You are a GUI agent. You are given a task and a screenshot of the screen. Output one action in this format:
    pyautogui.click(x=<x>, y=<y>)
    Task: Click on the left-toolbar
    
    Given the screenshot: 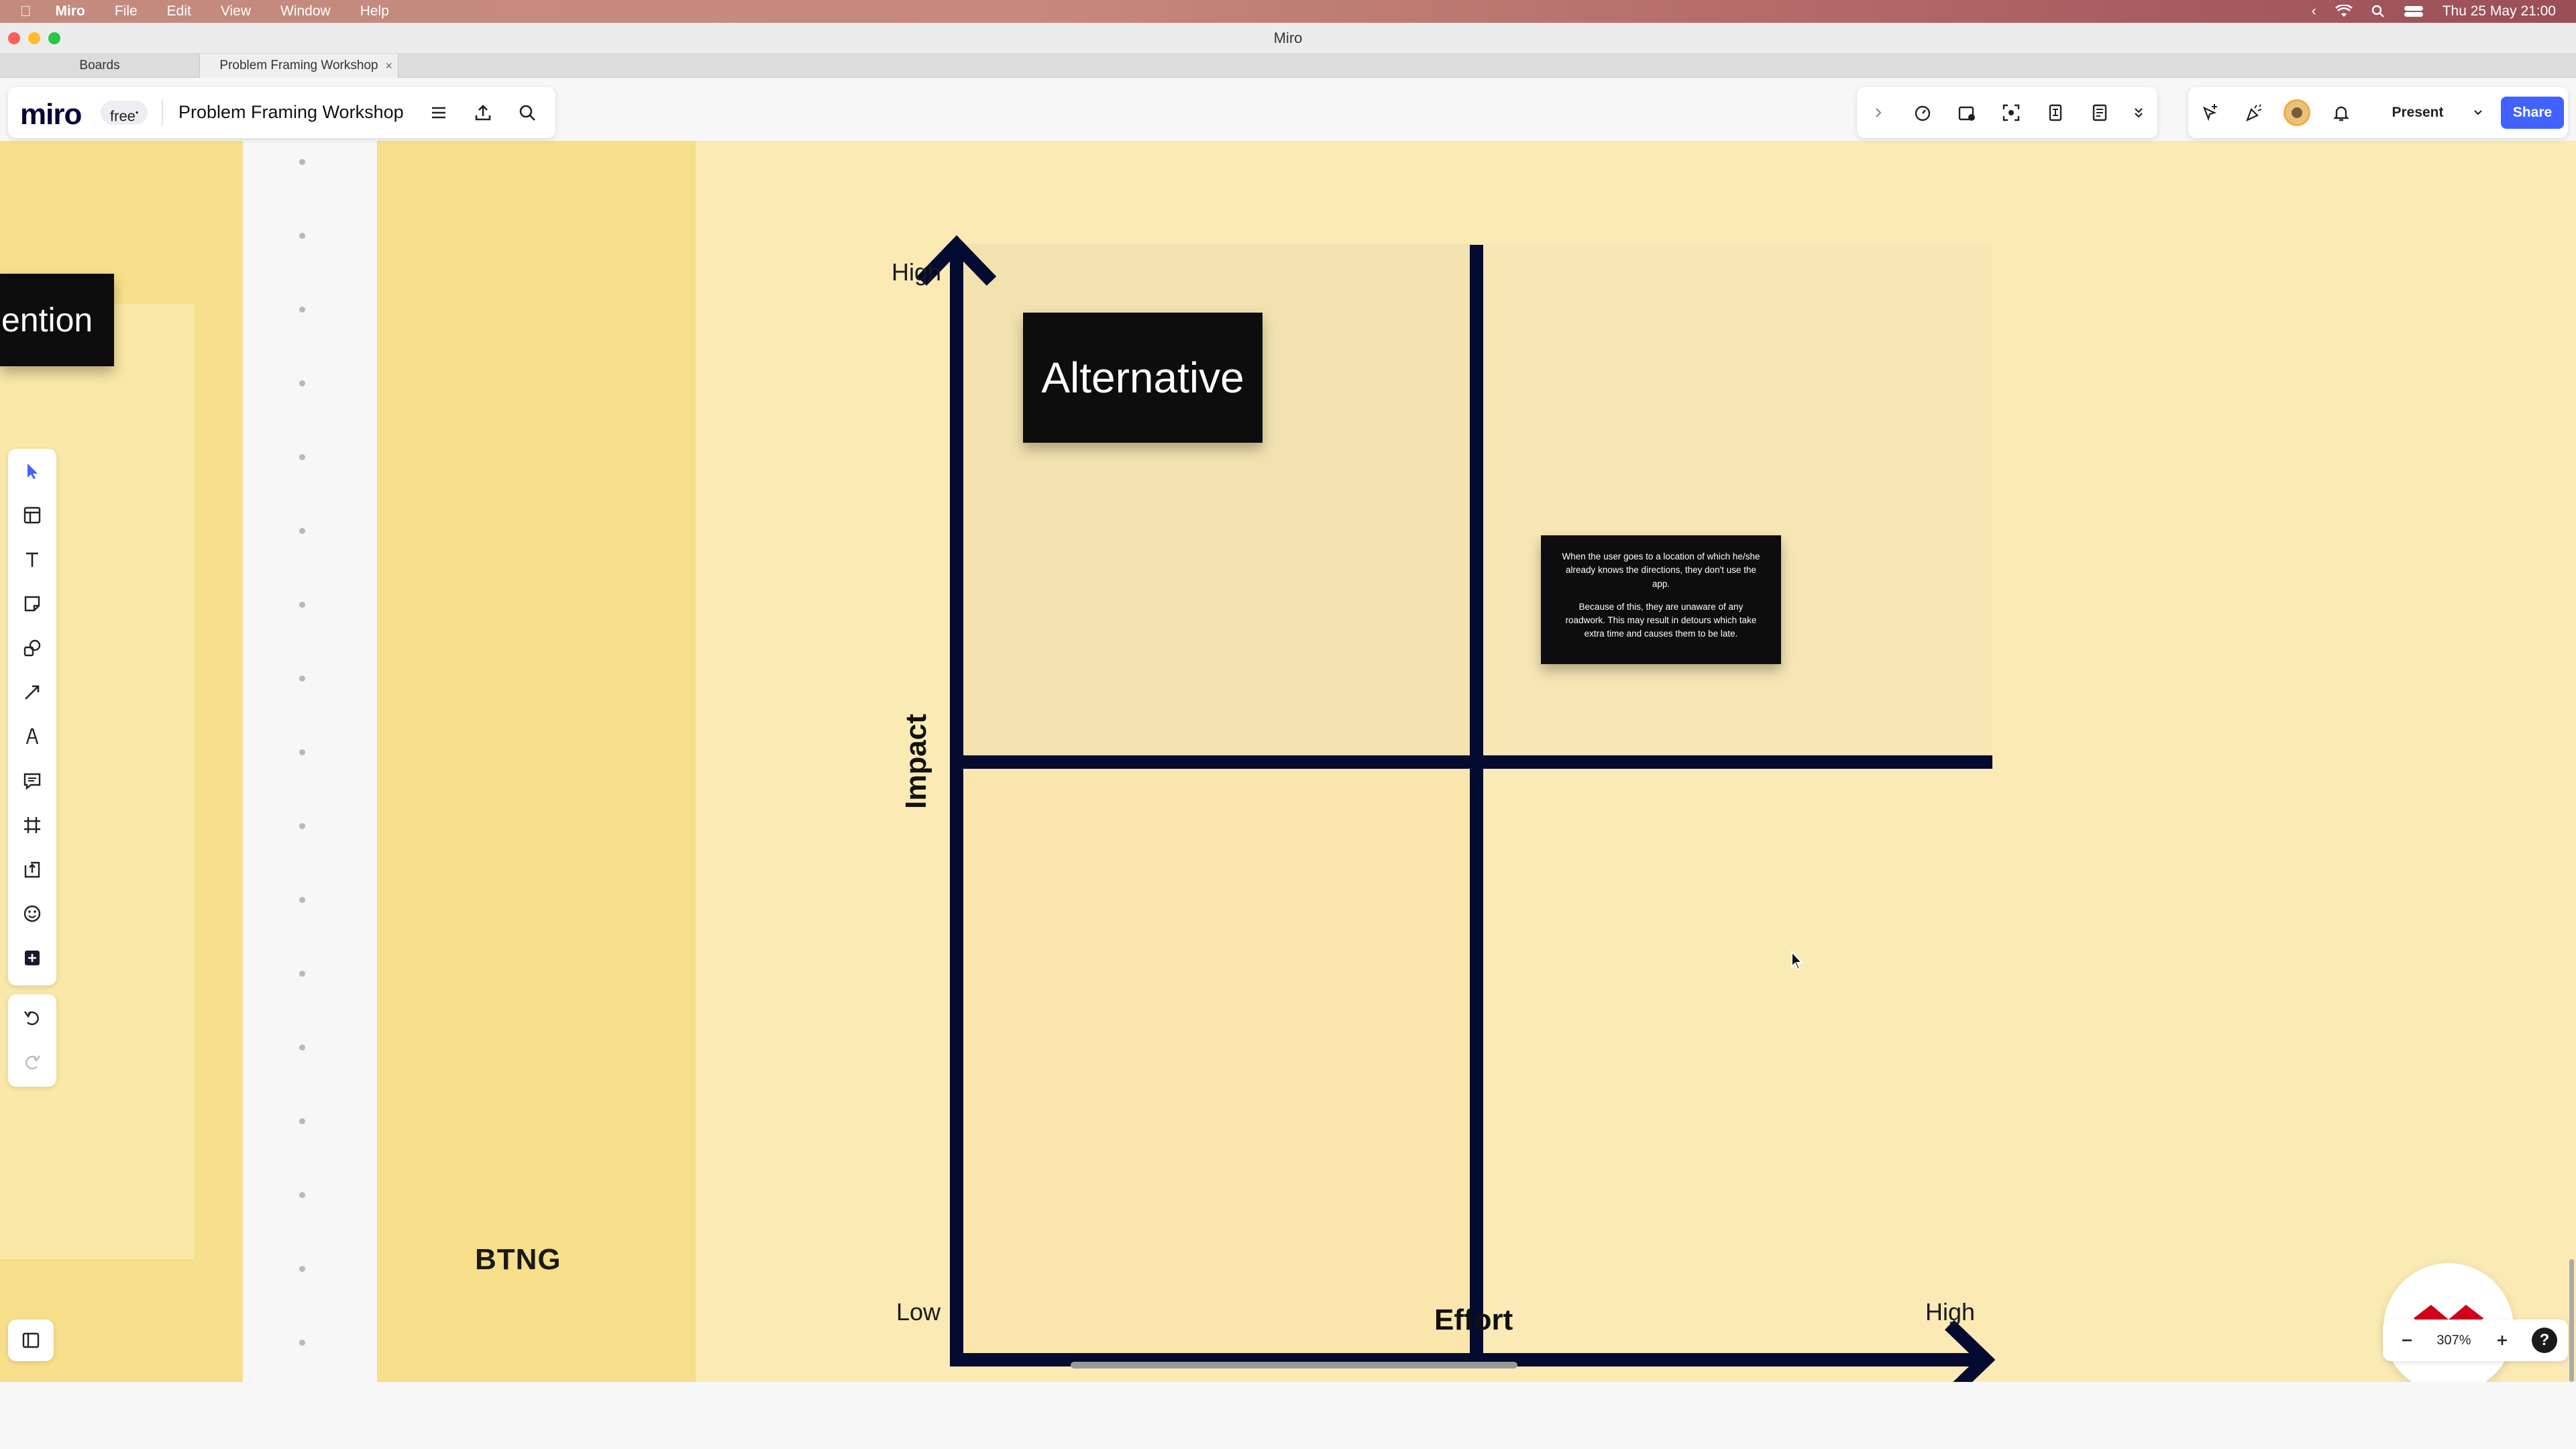 What is the action you would take?
    pyautogui.click(x=32, y=717)
    